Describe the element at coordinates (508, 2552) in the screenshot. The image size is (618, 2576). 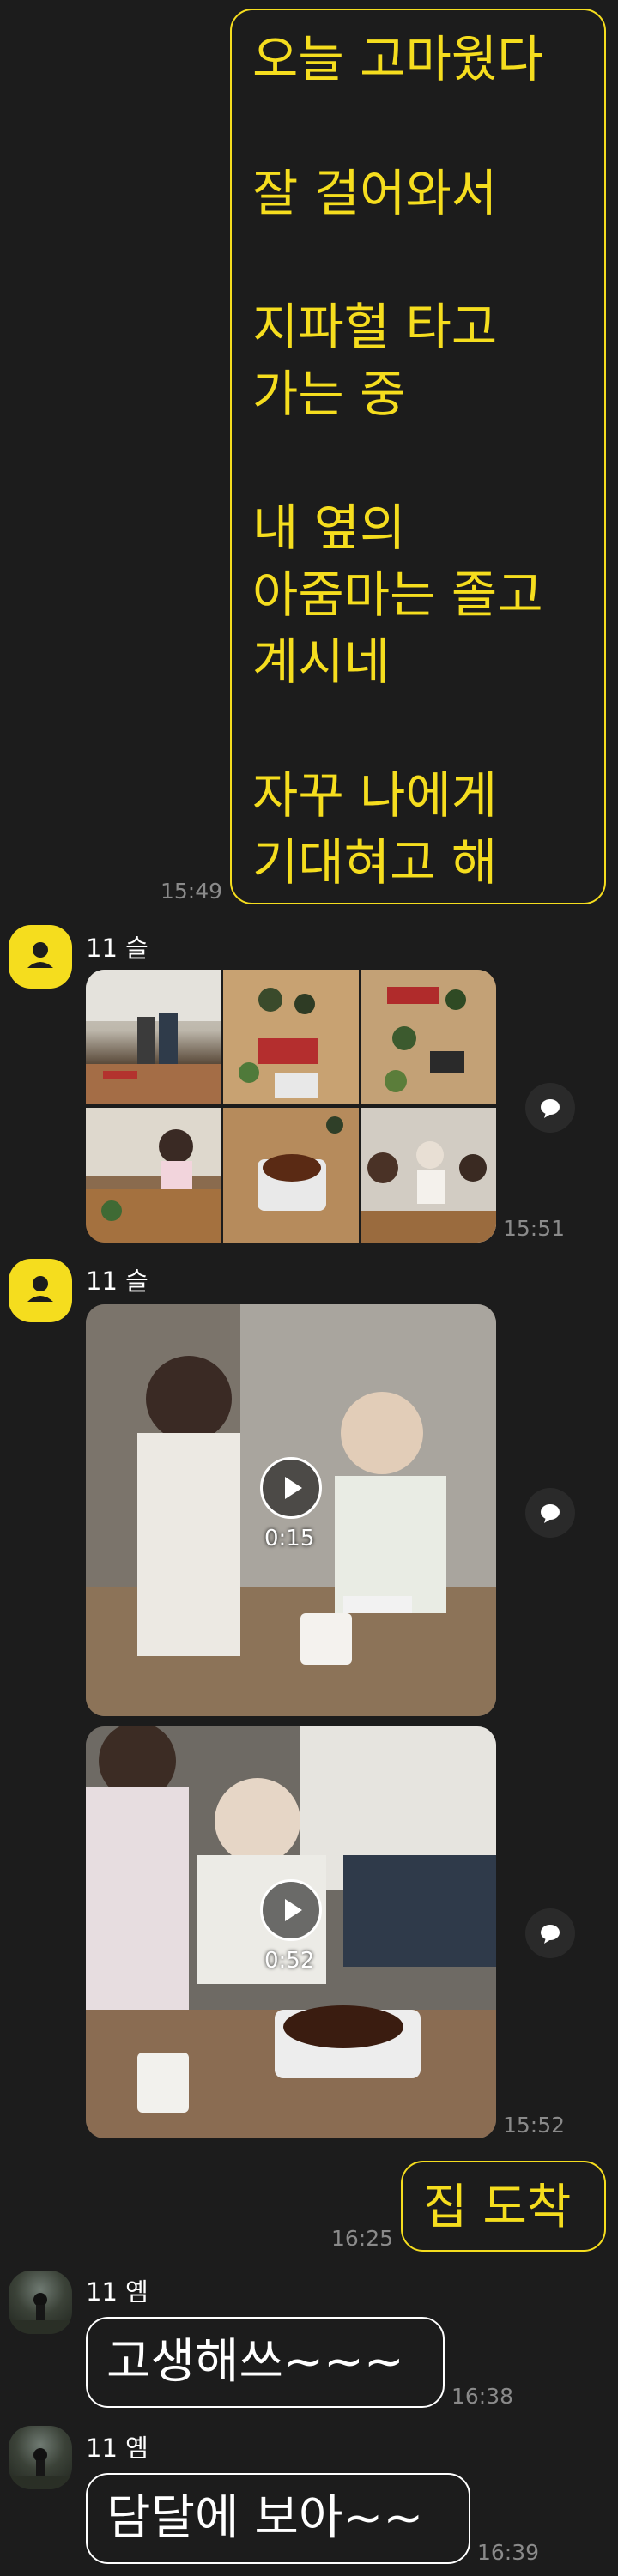
I see `message-time: 16:39` at that location.